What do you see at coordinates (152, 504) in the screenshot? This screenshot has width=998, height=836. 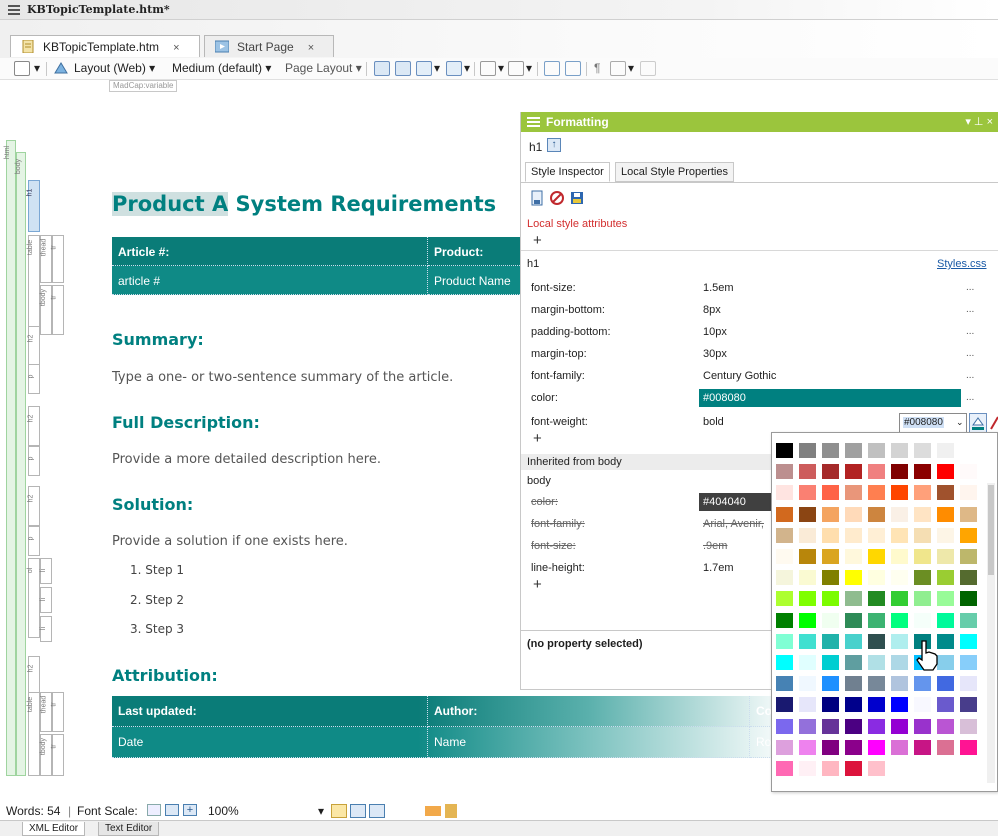 I see `solution-heading: Solution:` at bounding box center [152, 504].